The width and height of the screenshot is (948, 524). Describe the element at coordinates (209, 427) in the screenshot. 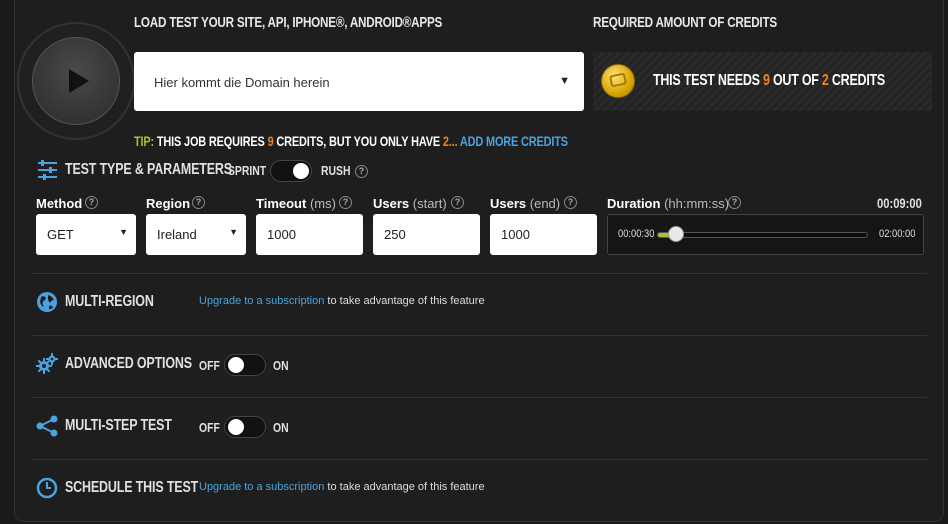

I see `multi-step-off-label: OFF` at that location.